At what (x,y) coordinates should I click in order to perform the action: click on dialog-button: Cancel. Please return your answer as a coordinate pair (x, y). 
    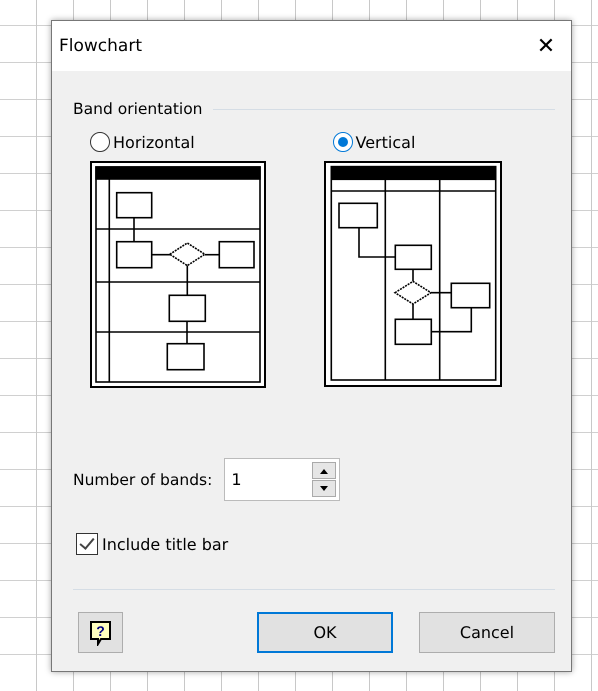
    Looking at the image, I should click on (487, 632).